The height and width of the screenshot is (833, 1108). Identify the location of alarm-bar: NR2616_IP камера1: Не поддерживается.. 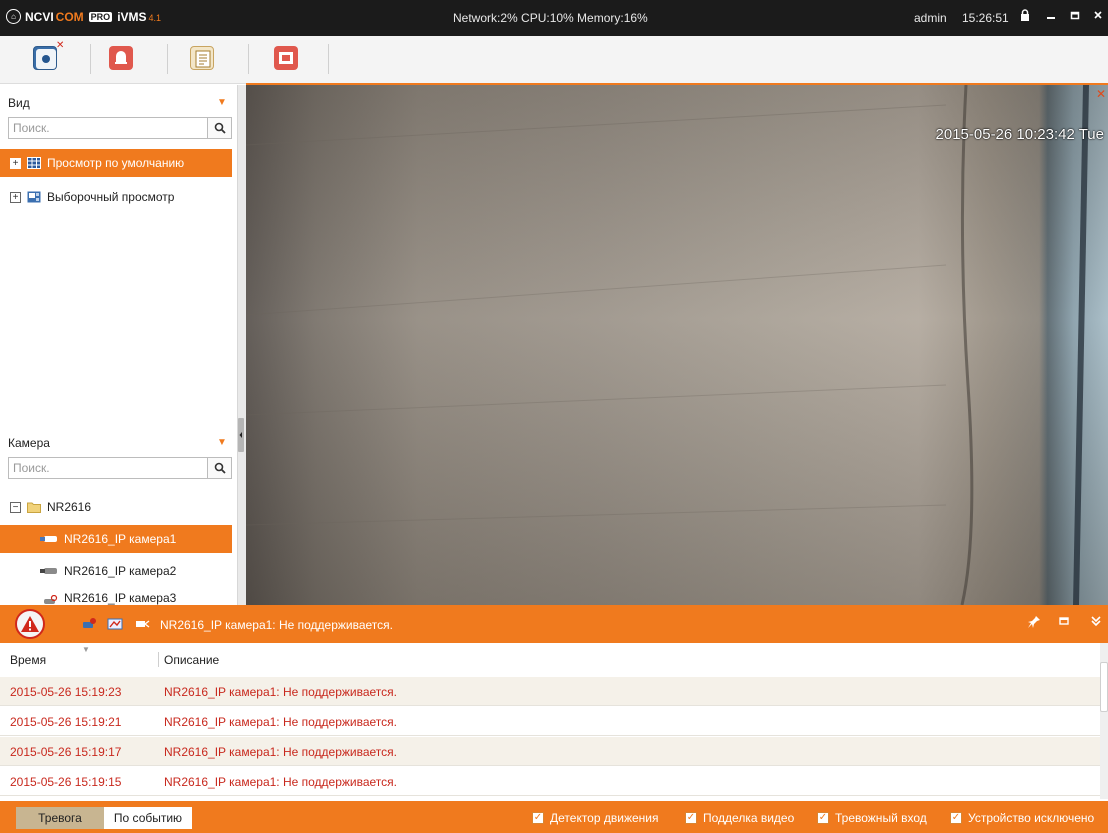
(554, 624).